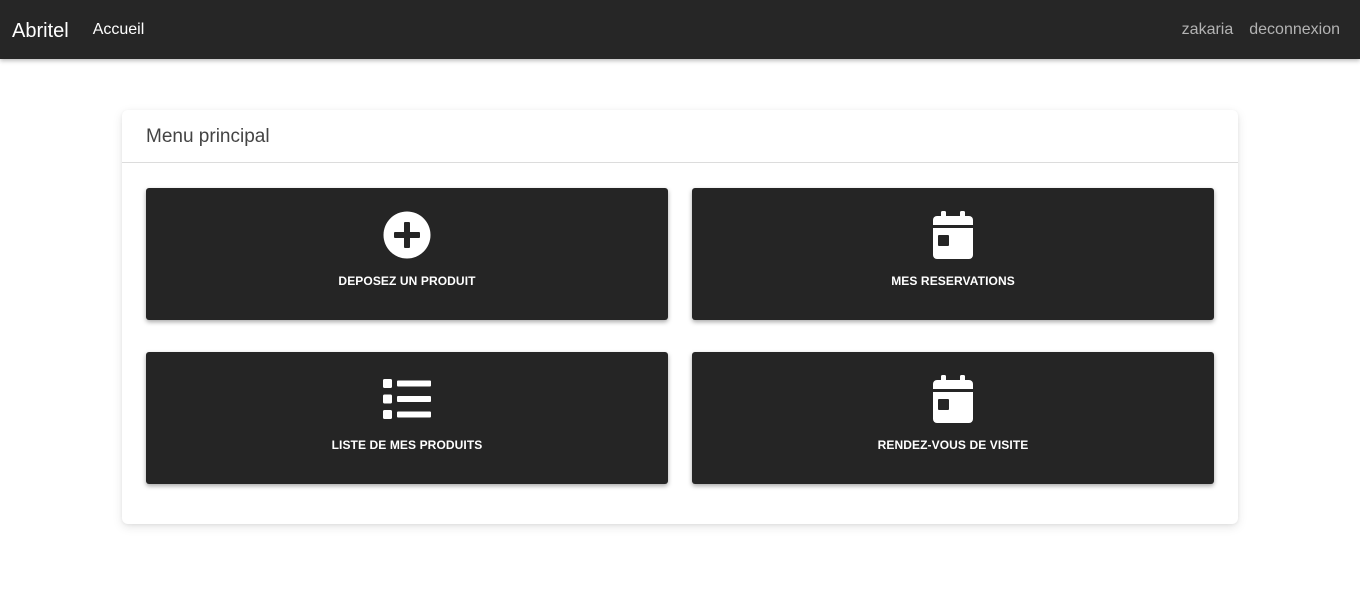  Describe the element at coordinates (119, 30) in the screenshot. I see `nav-home-link: Accueil` at that location.